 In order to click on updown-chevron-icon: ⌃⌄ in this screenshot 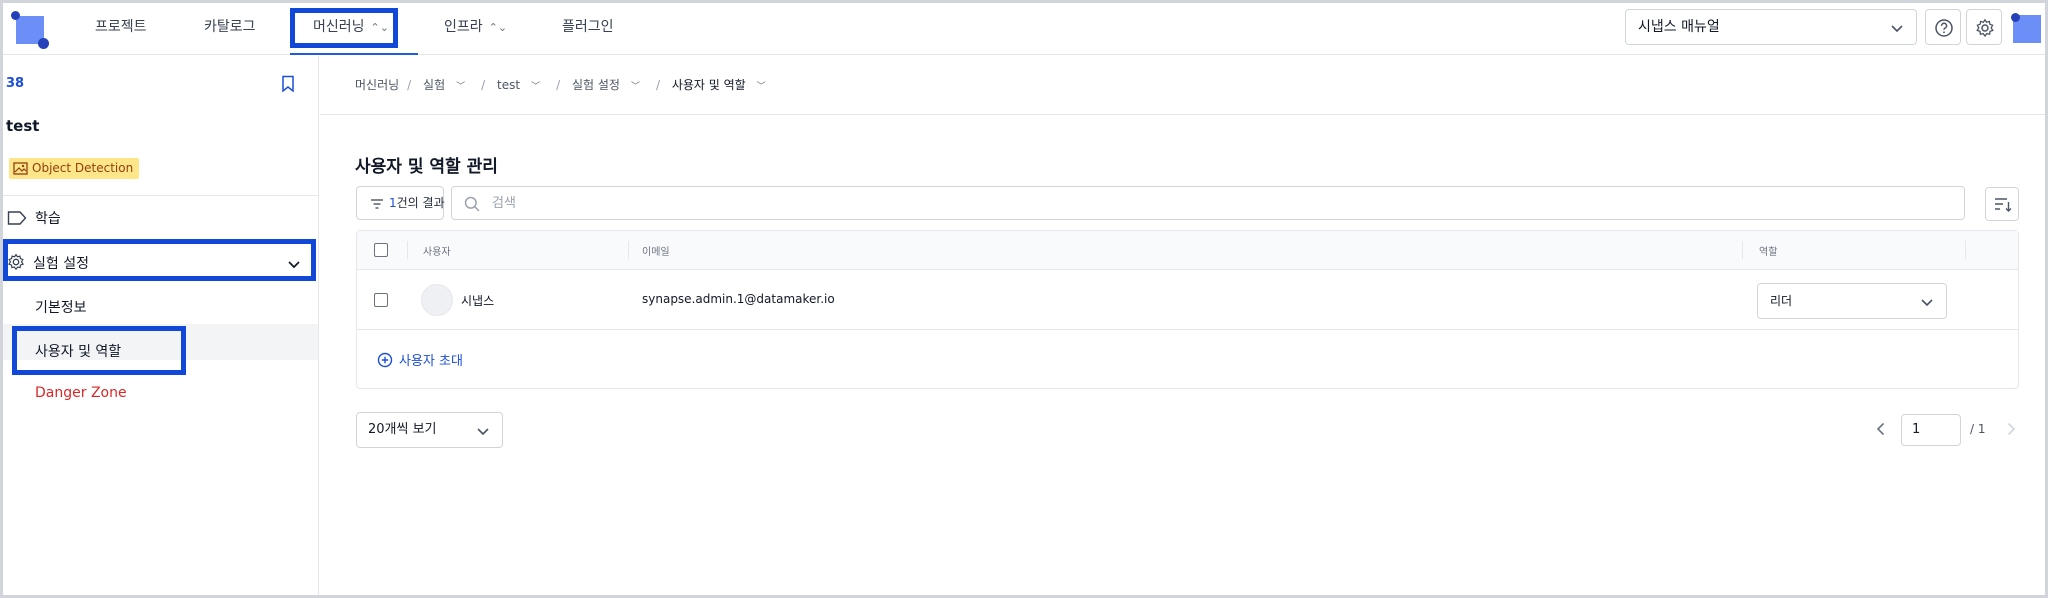, I will do `click(498, 27)`.